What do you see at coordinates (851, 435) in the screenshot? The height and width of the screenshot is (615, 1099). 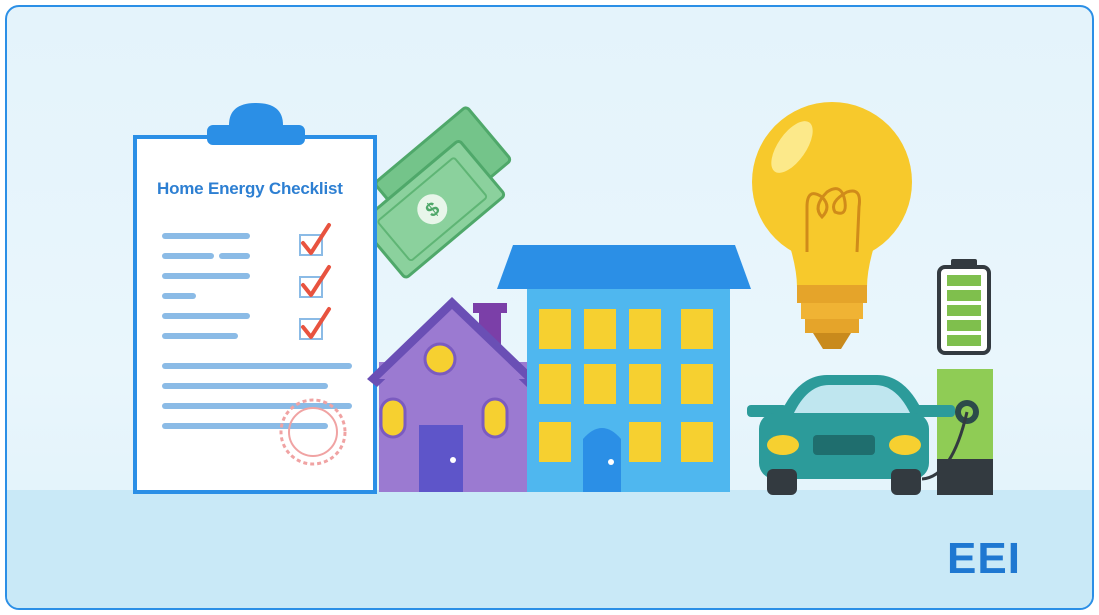 I see `electric-car-icon` at bounding box center [851, 435].